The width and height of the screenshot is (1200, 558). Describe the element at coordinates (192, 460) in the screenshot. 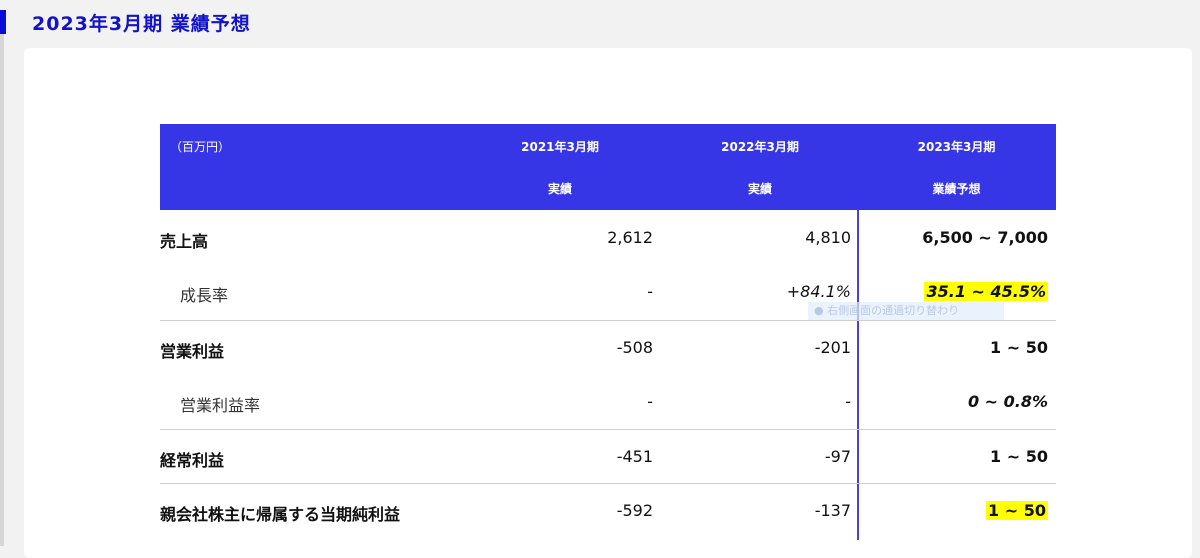

I see `row-label: 経常利益` at that location.